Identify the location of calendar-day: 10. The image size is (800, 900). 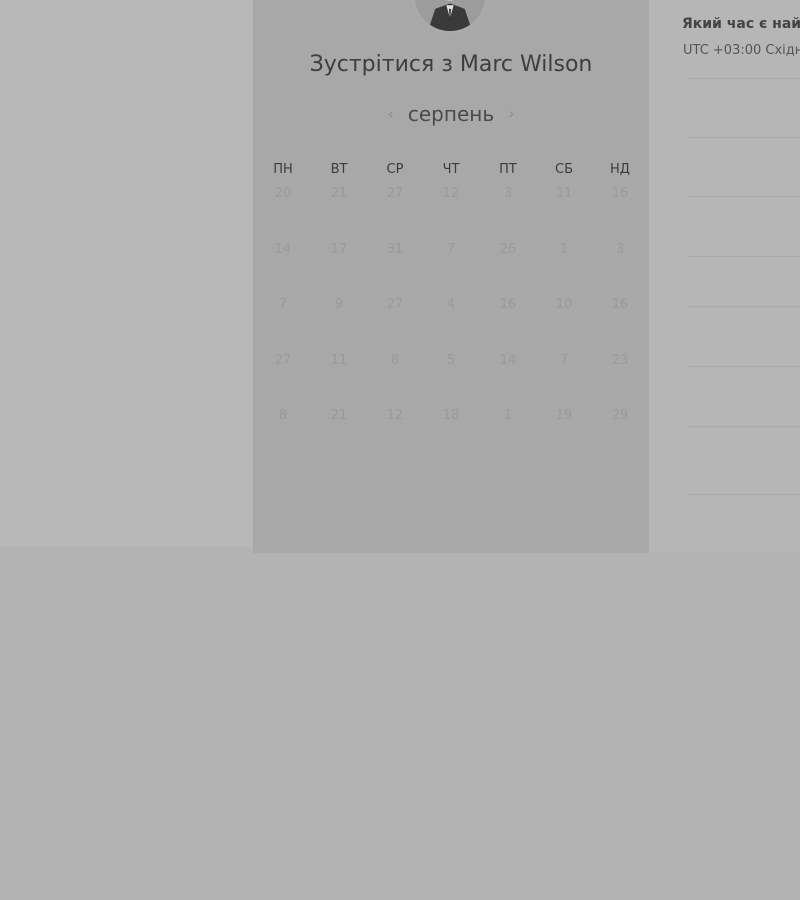
(564, 304).